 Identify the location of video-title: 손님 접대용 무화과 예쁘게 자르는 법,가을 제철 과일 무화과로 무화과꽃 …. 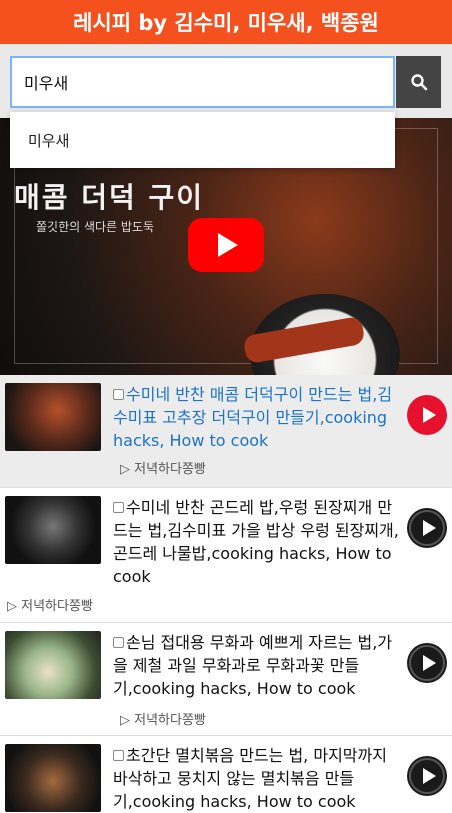
(258, 665).